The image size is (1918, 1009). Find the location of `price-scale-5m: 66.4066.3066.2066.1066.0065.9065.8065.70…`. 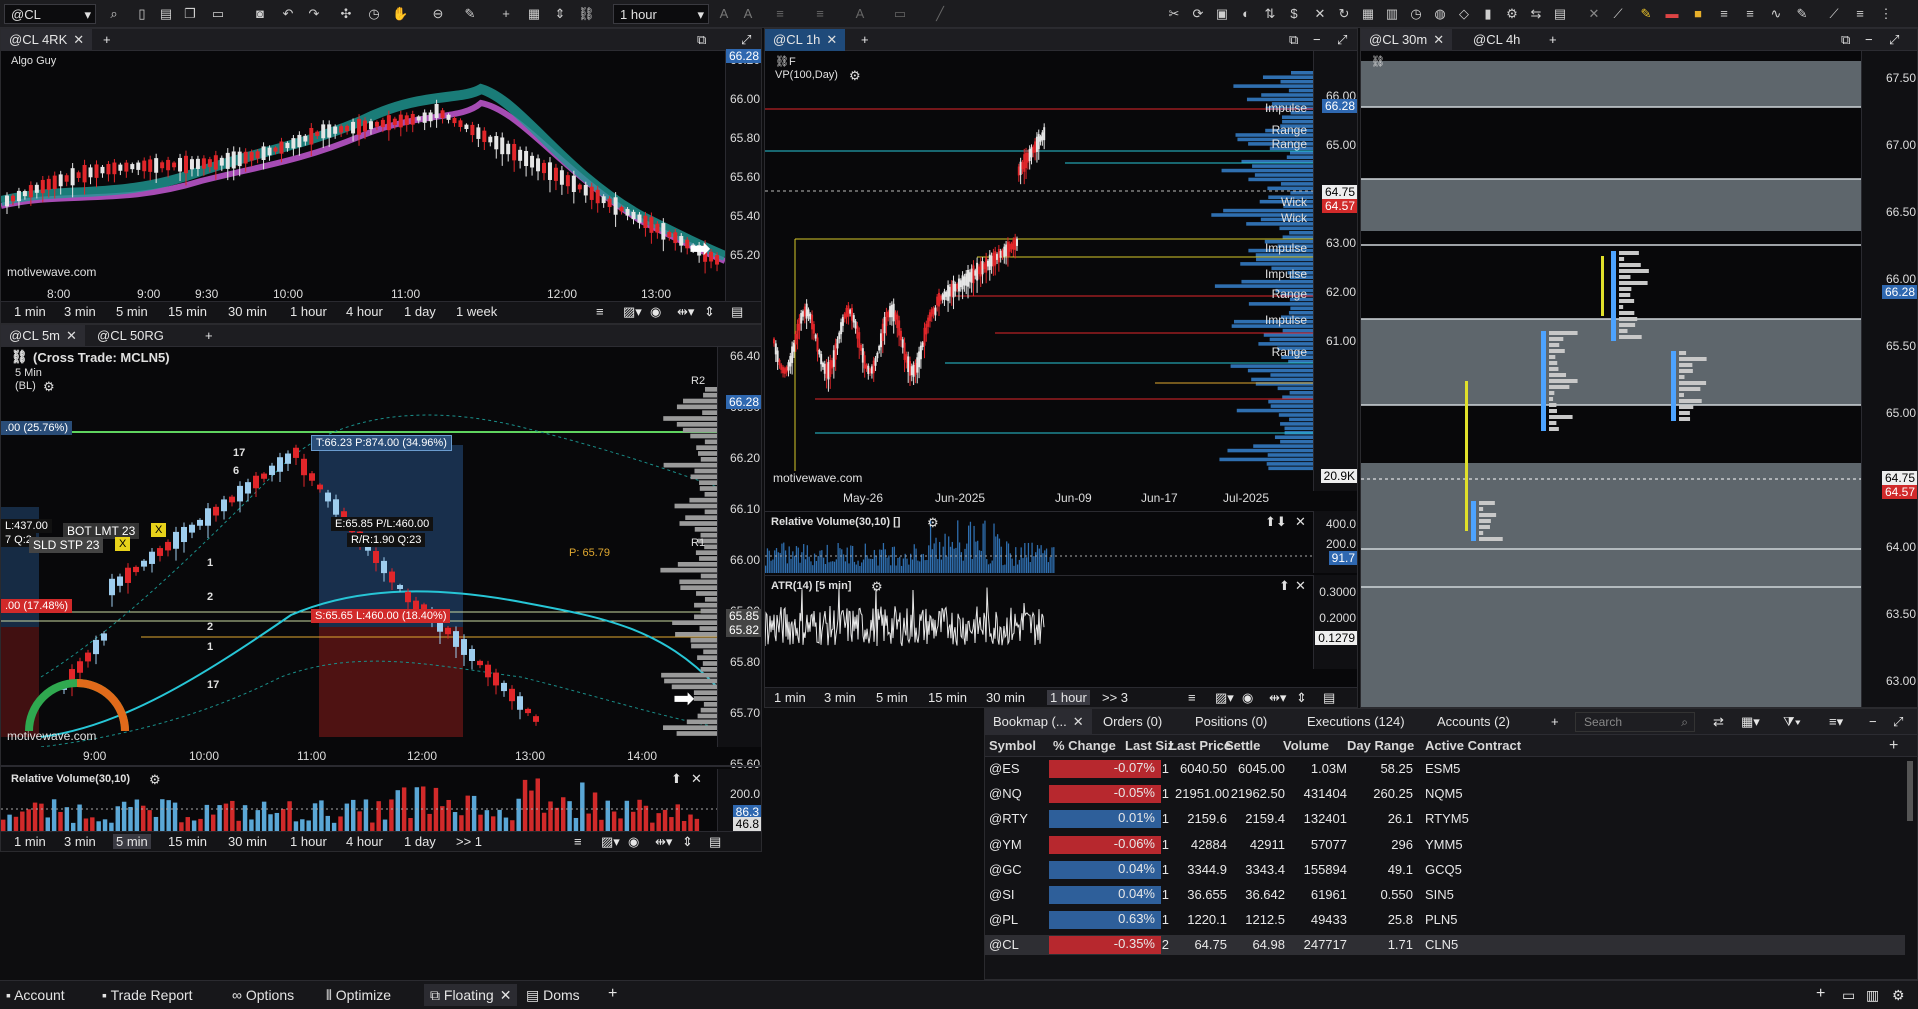

price-scale-5m: 66.4066.3066.2066.1066.0065.9065.8065.70… is located at coordinates (739, 584).